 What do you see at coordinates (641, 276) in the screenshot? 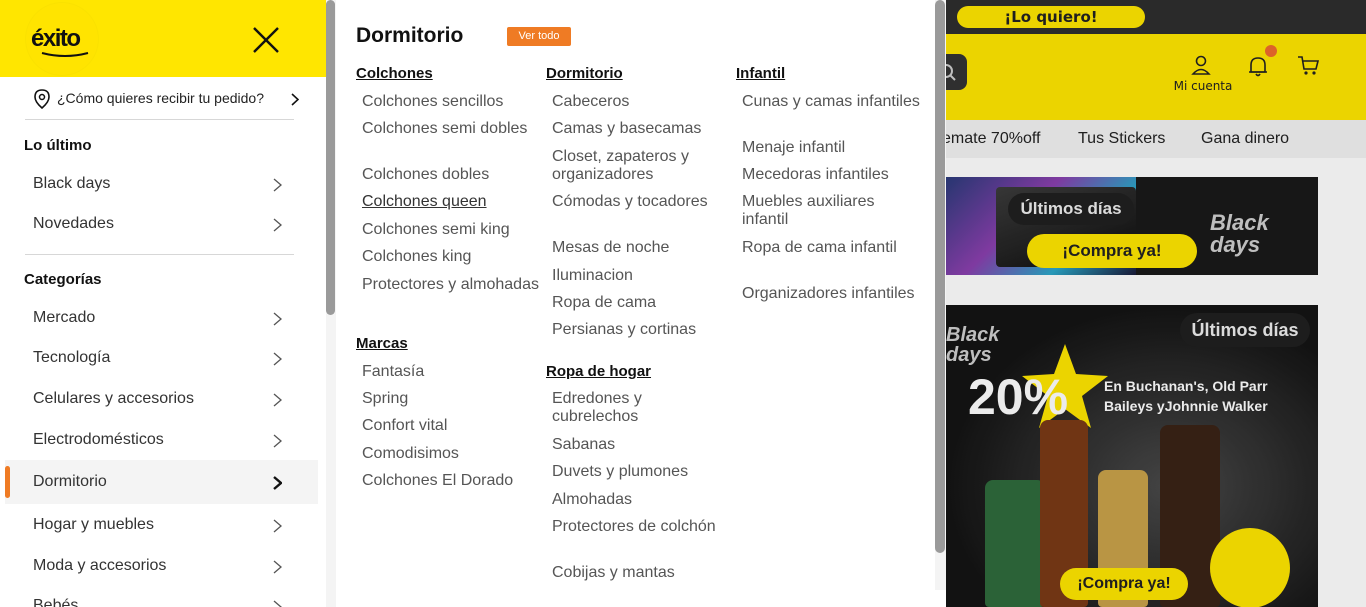
I see `sub-link: Iluminacion` at bounding box center [641, 276].